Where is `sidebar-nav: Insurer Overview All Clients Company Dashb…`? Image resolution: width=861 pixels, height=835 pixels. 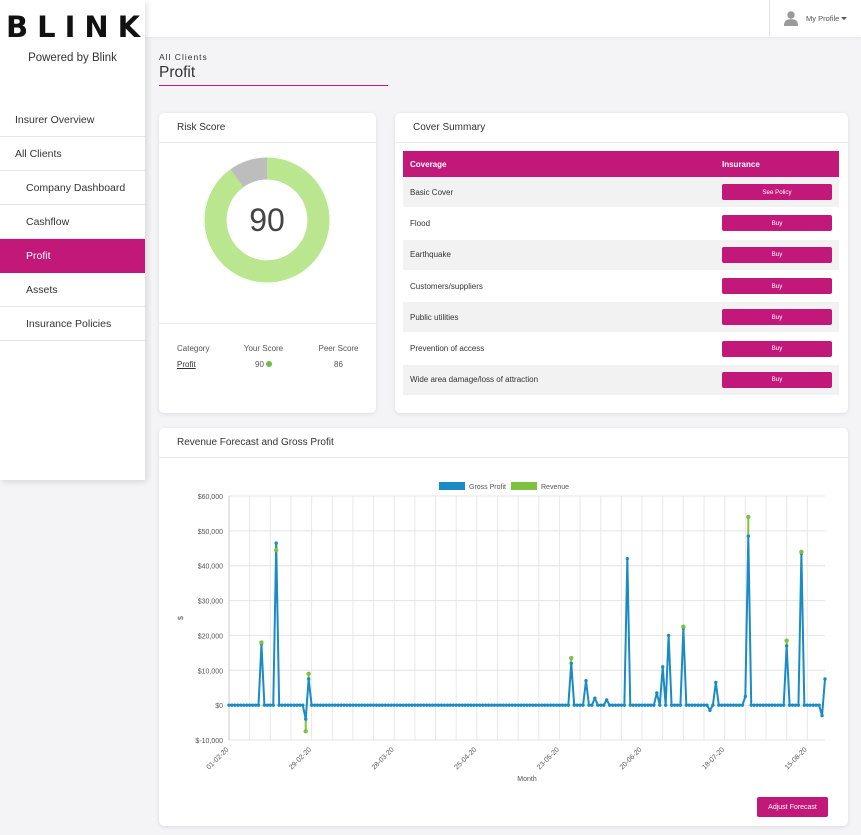 sidebar-nav: Insurer Overview All Clients Company Dashb… is located at coordinates (72, 222).